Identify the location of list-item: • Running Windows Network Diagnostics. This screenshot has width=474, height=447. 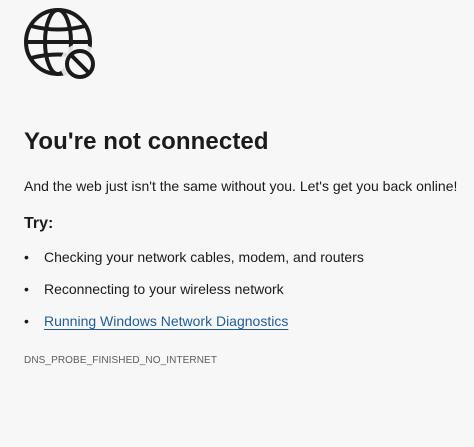
(194, 326).